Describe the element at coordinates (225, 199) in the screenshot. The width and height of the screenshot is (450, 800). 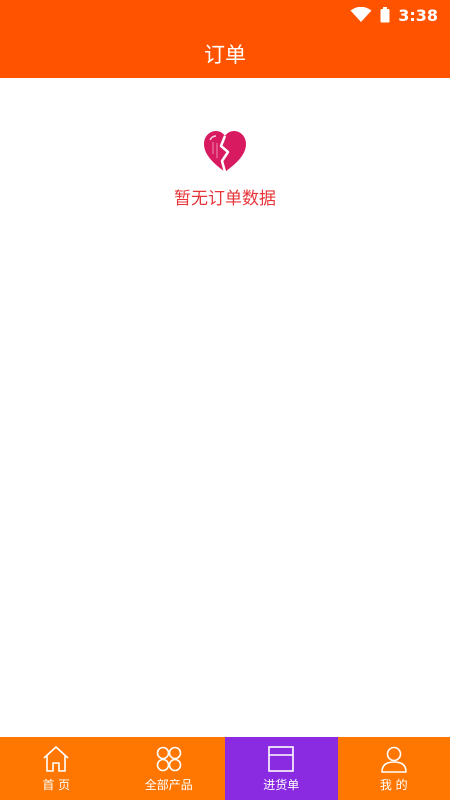
I see `empty-message: 暂无订单数据` at that location.